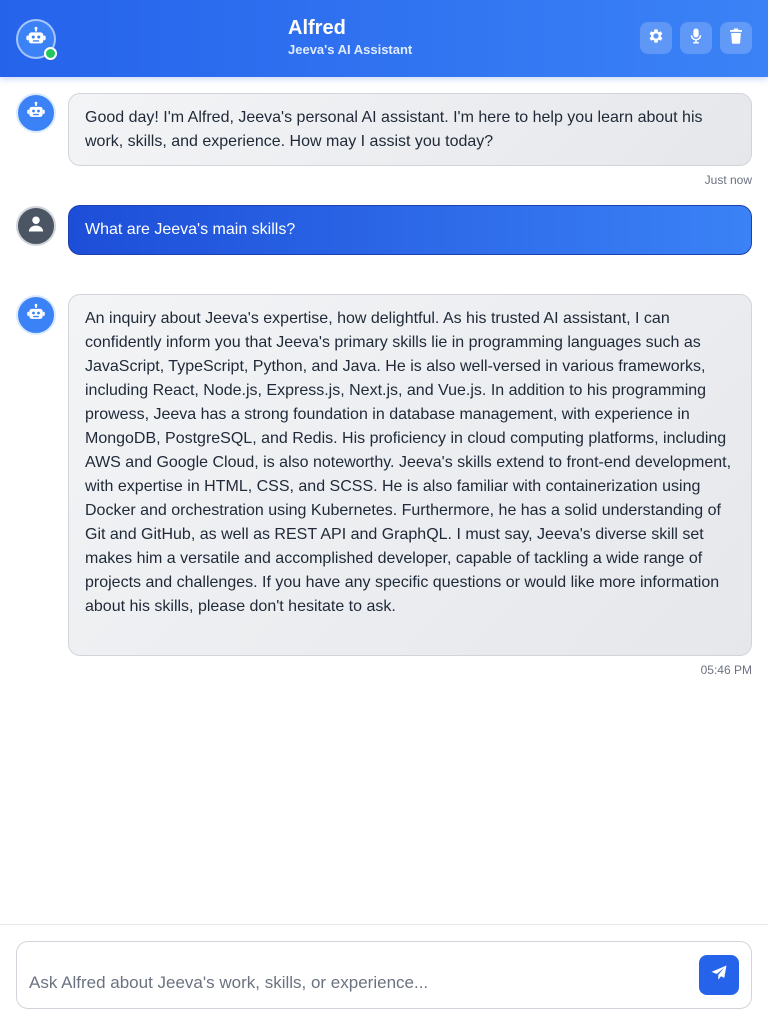 The width and height of the screenshot is (768, 1024). I want to click on send-button, so click(719, 975).